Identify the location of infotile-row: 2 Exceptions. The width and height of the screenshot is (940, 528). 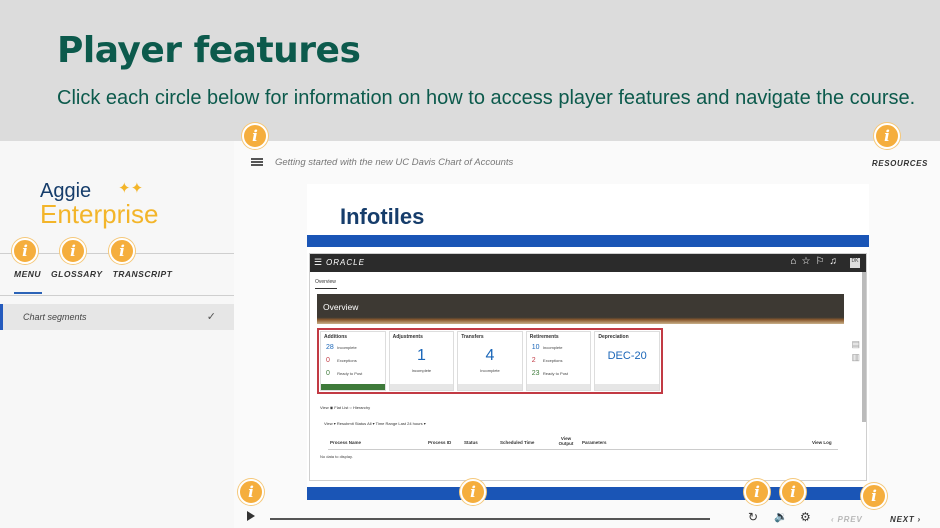
(547, 360).